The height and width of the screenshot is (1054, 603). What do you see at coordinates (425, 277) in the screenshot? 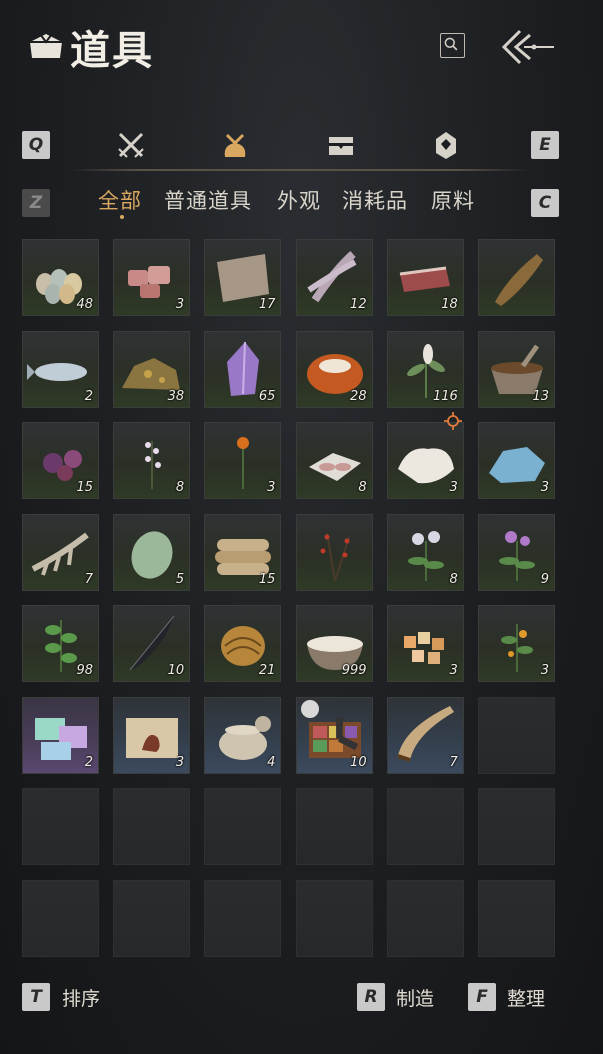
I see `item-slot-steak: 18` at bounding box center [425, 277].